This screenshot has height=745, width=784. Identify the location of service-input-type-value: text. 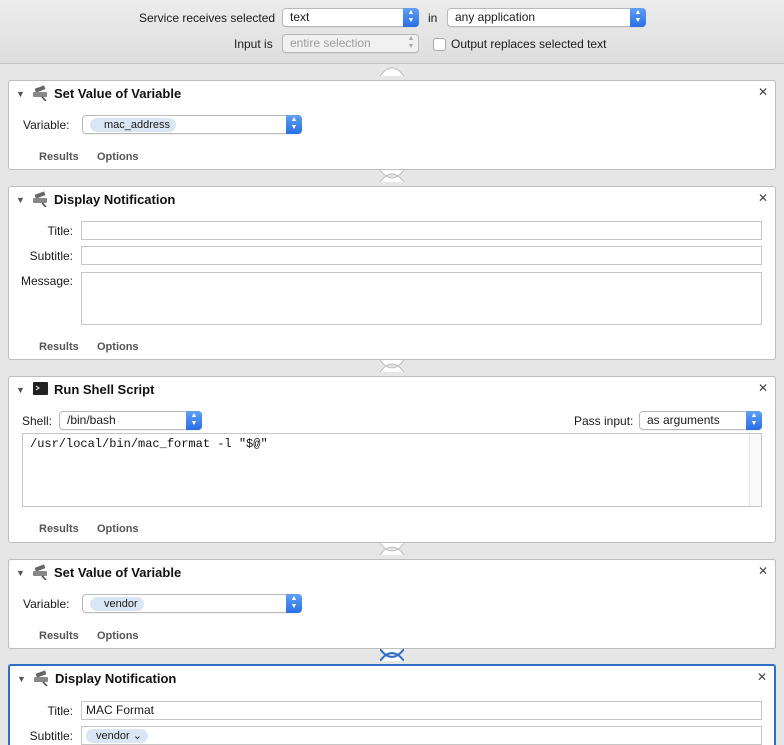
(300, 17).